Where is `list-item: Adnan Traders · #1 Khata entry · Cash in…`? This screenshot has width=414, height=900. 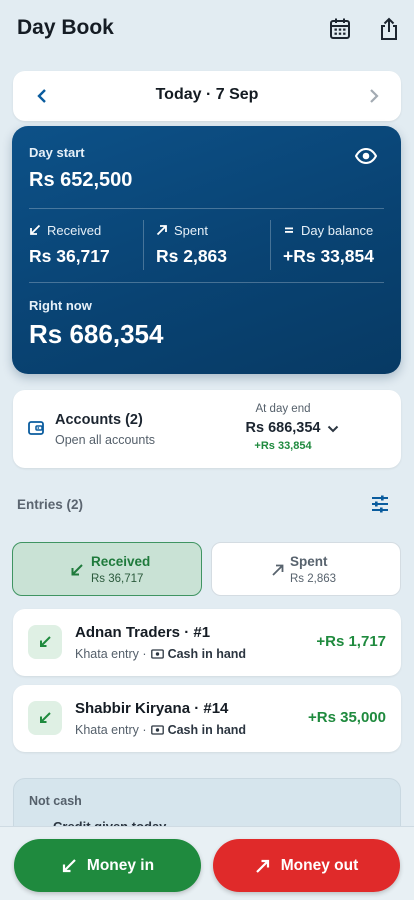
list-item: Adnan Traders · #1 Khata entry · Cash in… is located at coordinates (207, 642).